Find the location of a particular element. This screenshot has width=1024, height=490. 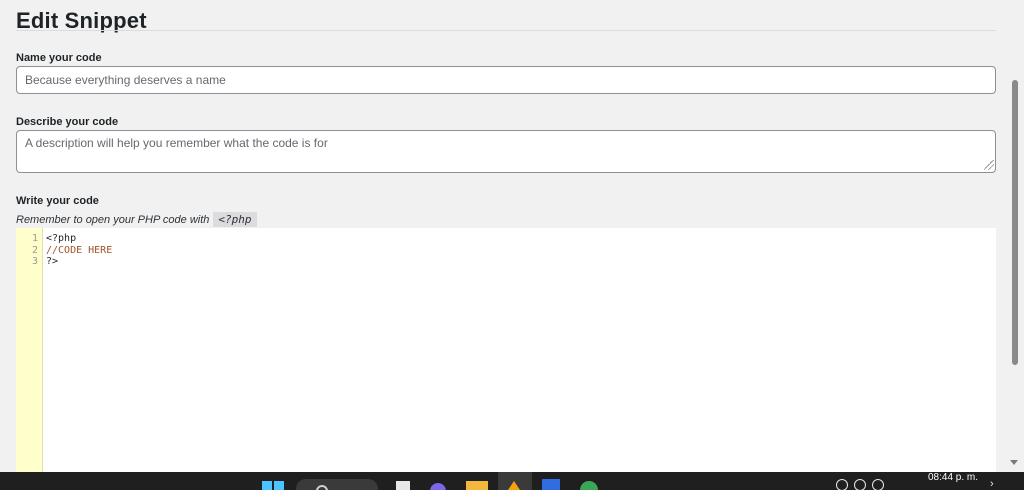

code-line: <?php is located at coordinates (79, 239).